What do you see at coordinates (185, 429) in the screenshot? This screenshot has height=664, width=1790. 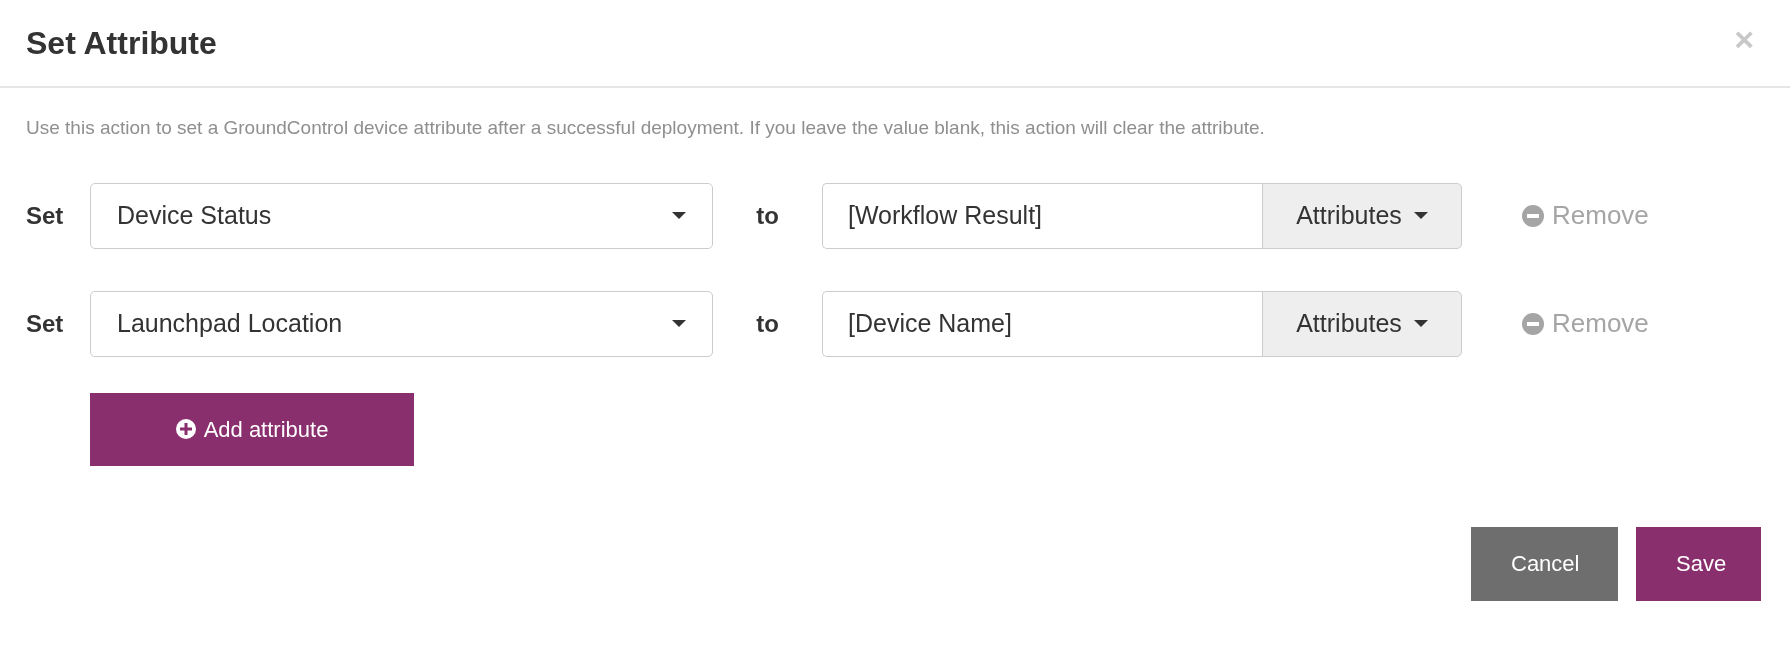 I see `plus-circle-icon` at bounding box center [185, 429].